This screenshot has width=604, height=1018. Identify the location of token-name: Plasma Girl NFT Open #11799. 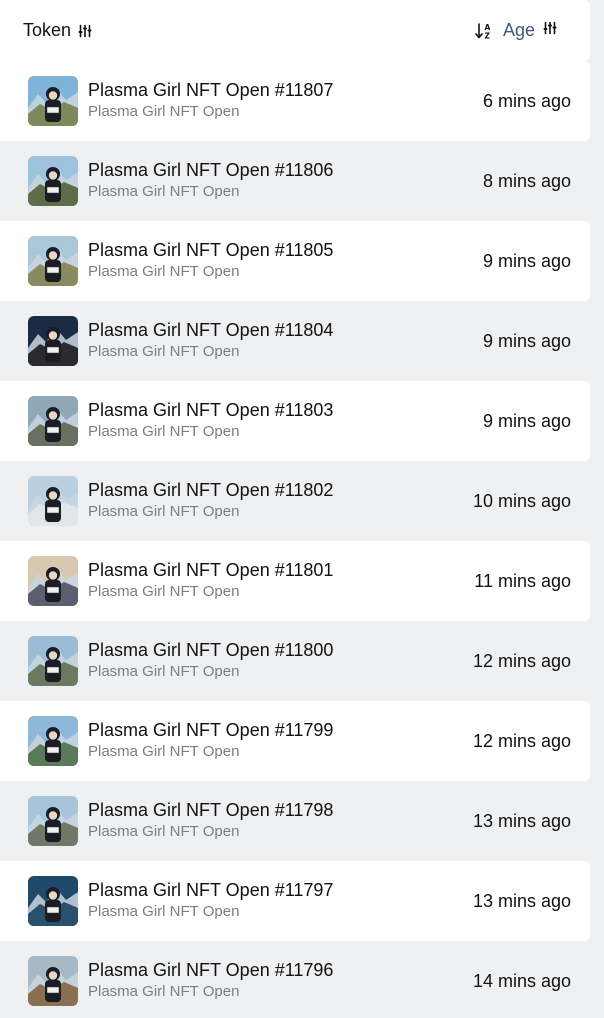
(280, 730).